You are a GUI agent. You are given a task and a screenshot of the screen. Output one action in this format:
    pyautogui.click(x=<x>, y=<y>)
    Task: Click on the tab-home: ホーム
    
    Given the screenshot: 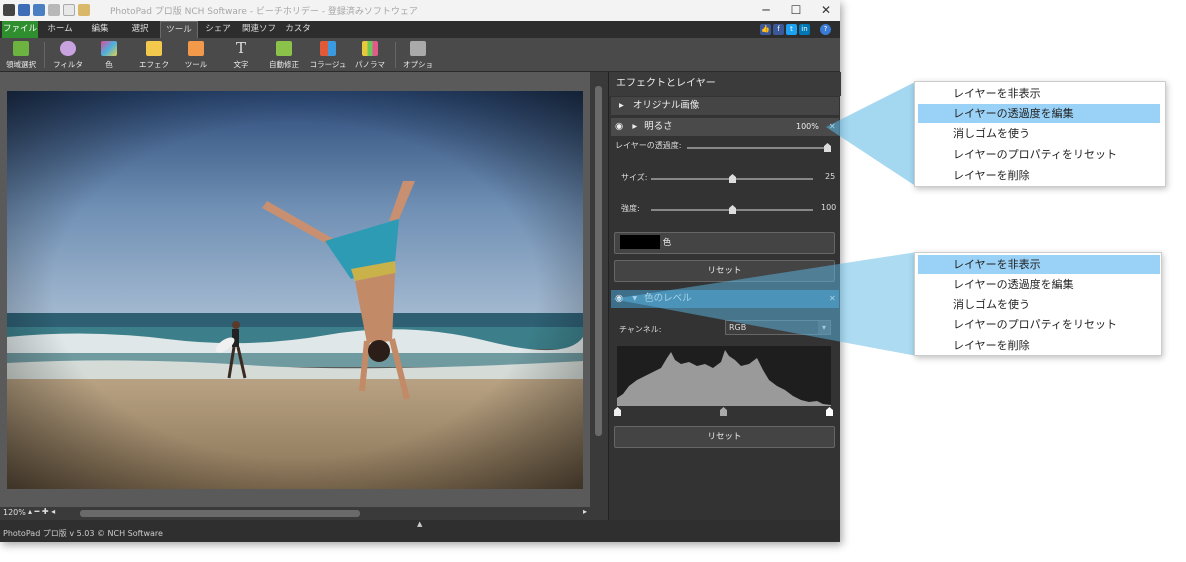 What is the action you would take?
    pyautogui.click(x=60, y=29)
    